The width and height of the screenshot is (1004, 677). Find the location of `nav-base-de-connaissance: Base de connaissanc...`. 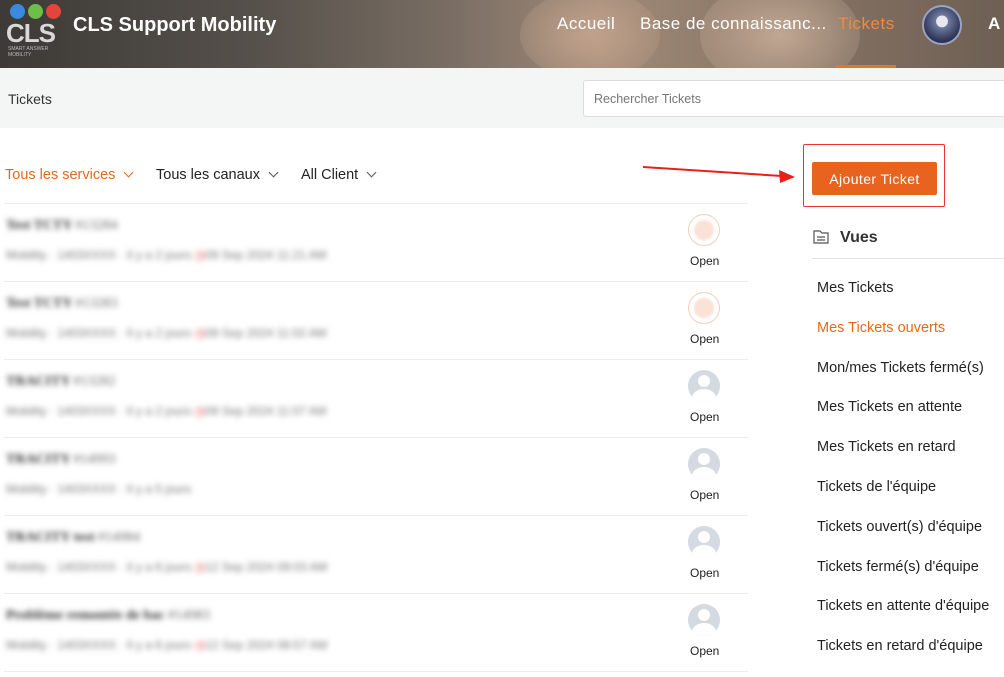

nav-base-de-connaissance: Base de connaissanc... is located at coordinates (733, 24).